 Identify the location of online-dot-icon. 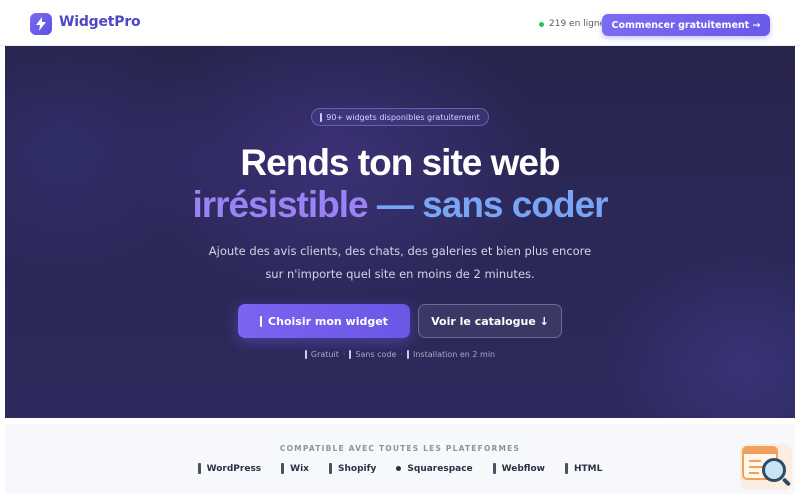
(541, 24).